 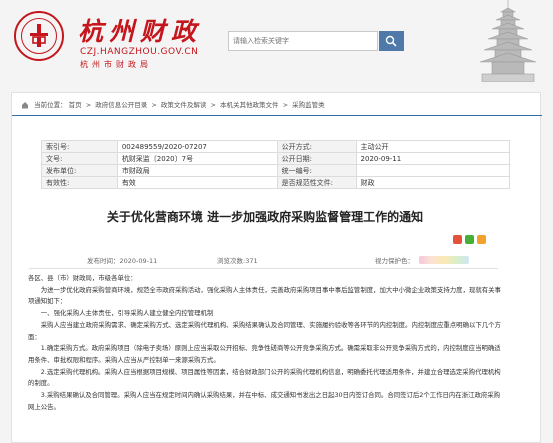 What do you see at coordinates (457, 239) in the screenshot?
I see `share-weibo-icon` at bounding box center [457, 239].